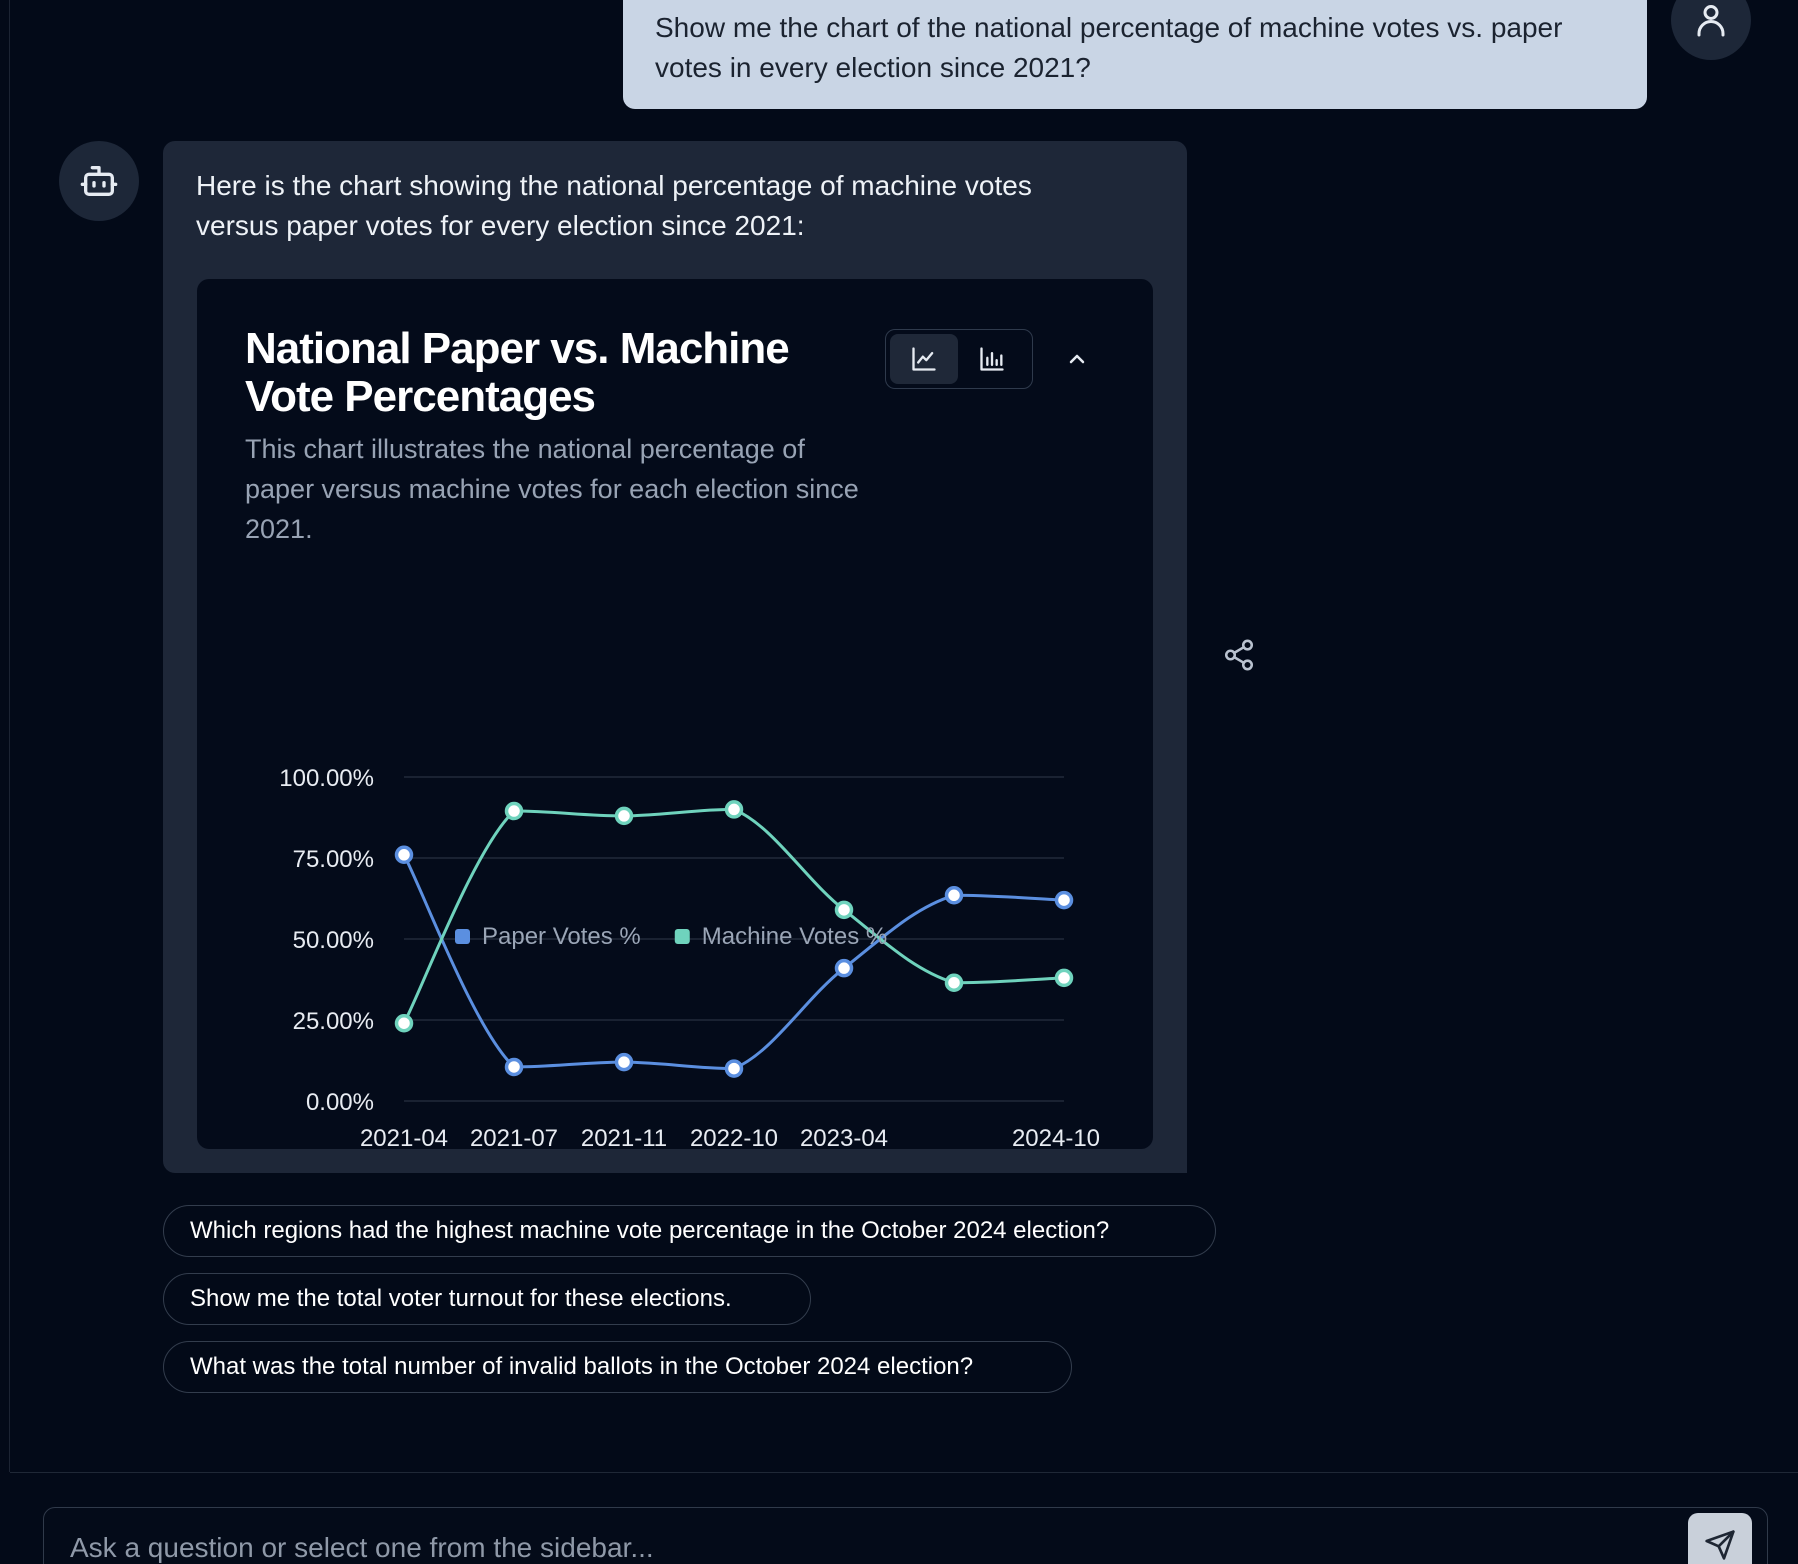 The image size is (1798, 1564). Describe the element at coordinates (794, 936) in the screenshot. I see `machine-votes-legend-label: Machine Votes %` at that location.